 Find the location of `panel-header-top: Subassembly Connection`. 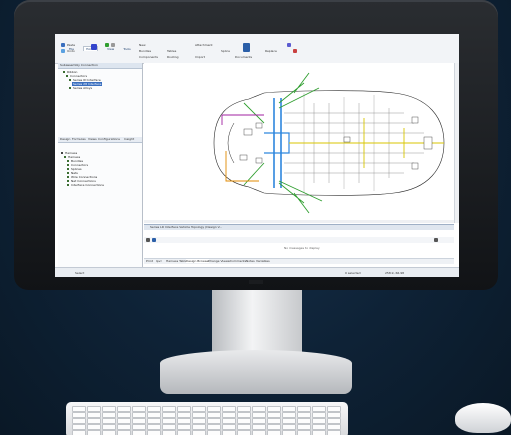

panel-header-top: Subassembly Connection is located at coordinates (100, 66).